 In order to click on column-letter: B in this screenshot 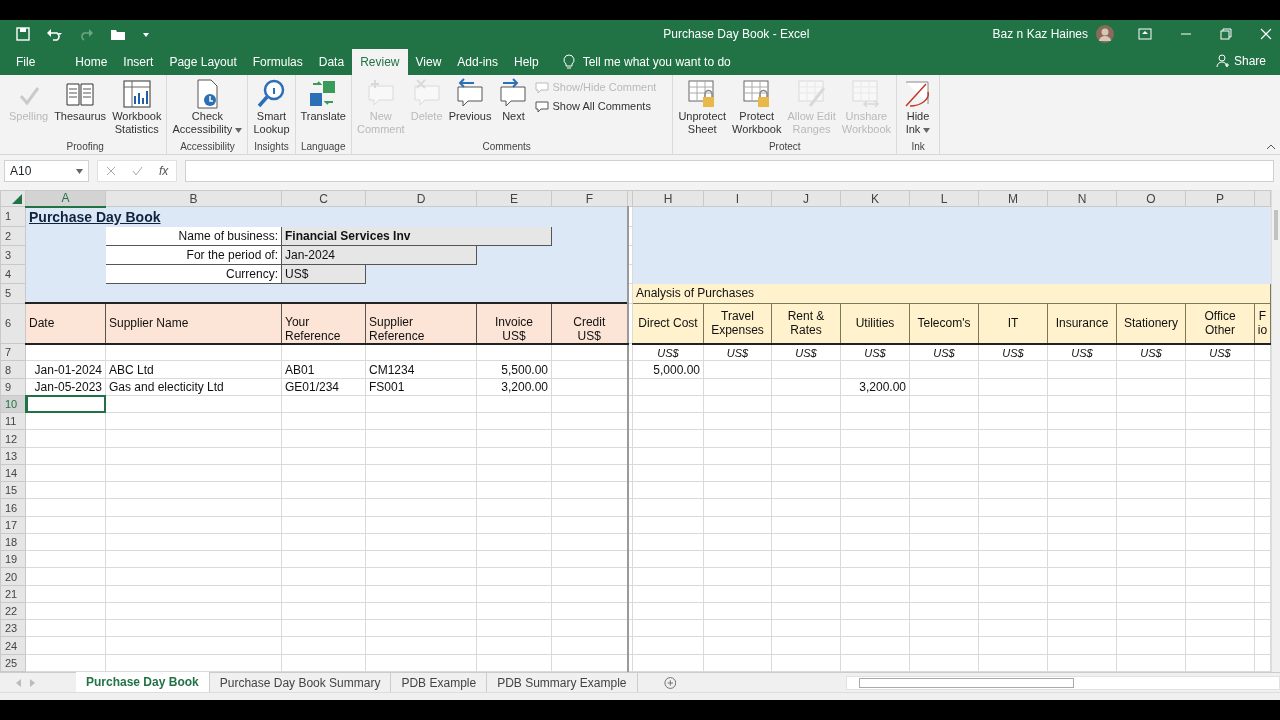, I will do `click(193, 198)`.